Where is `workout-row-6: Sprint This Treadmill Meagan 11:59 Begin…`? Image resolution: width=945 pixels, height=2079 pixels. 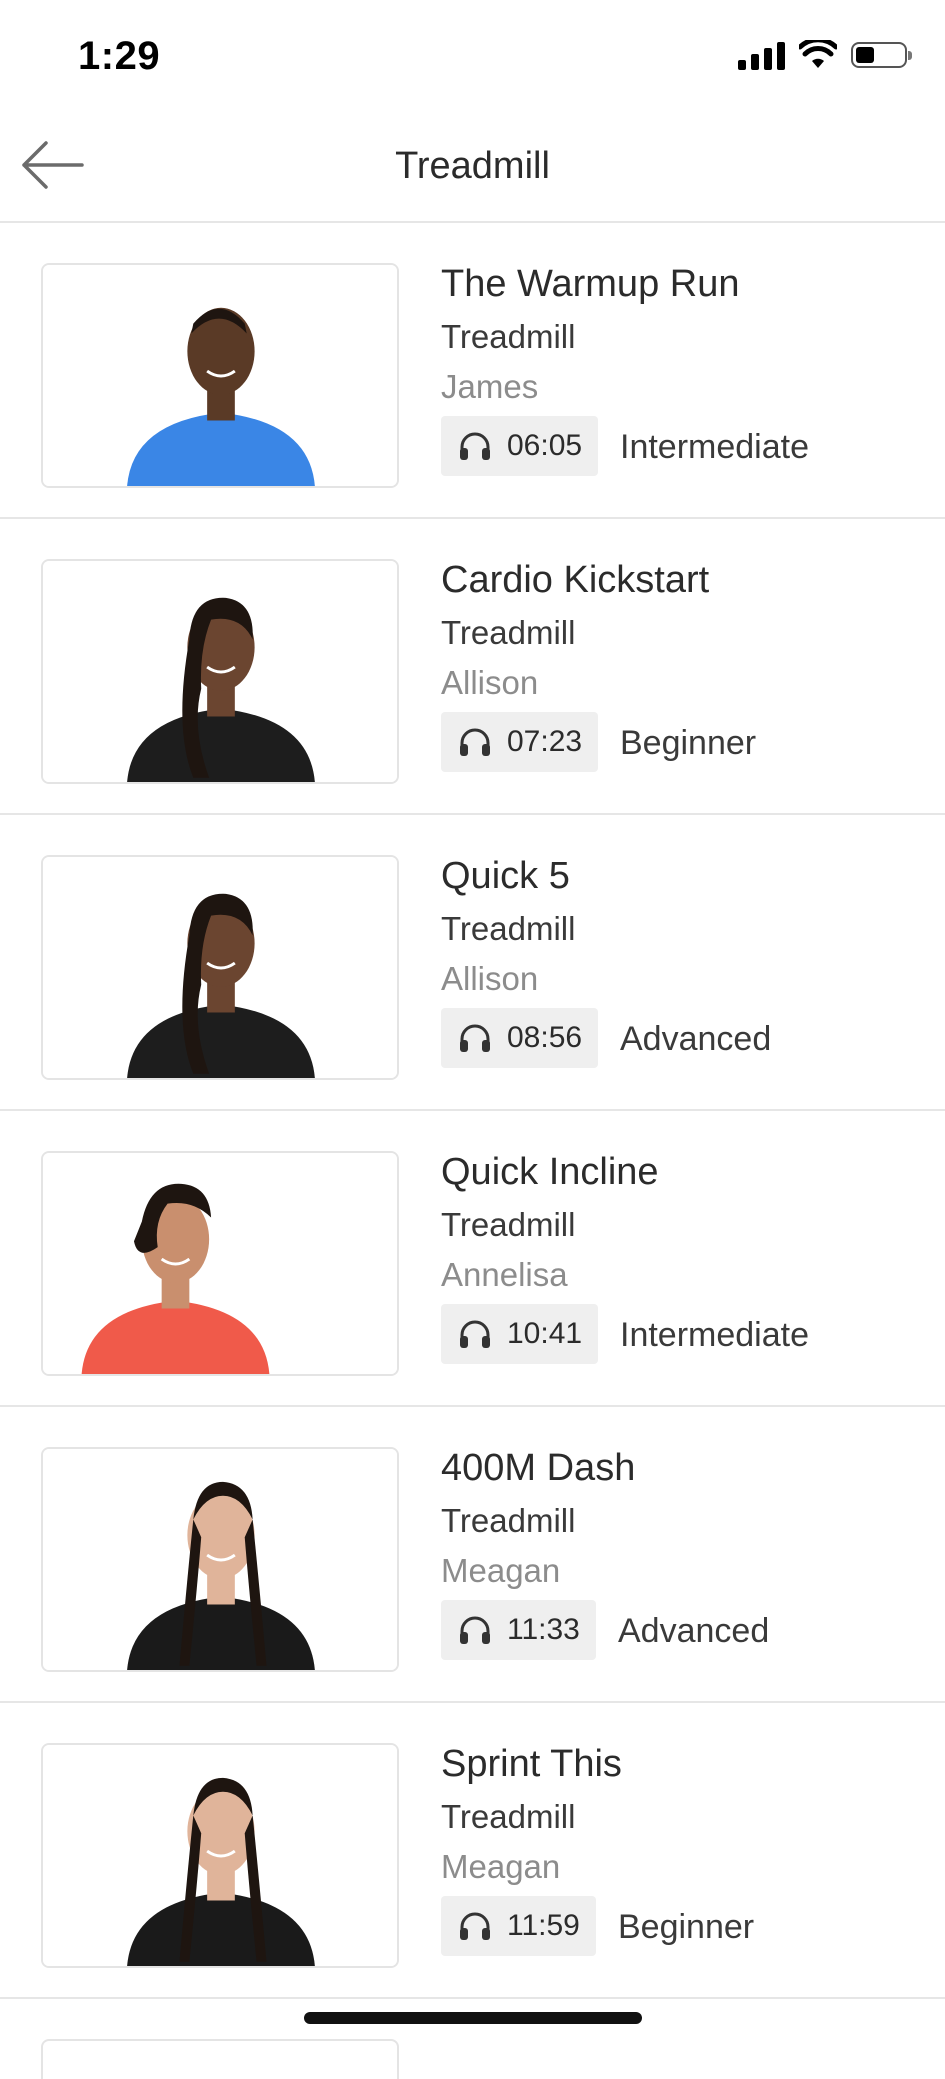
workout-row-6: Sprint This Treadmill Meagan 11:59 Begin… is located at coordinates (472, 1851).